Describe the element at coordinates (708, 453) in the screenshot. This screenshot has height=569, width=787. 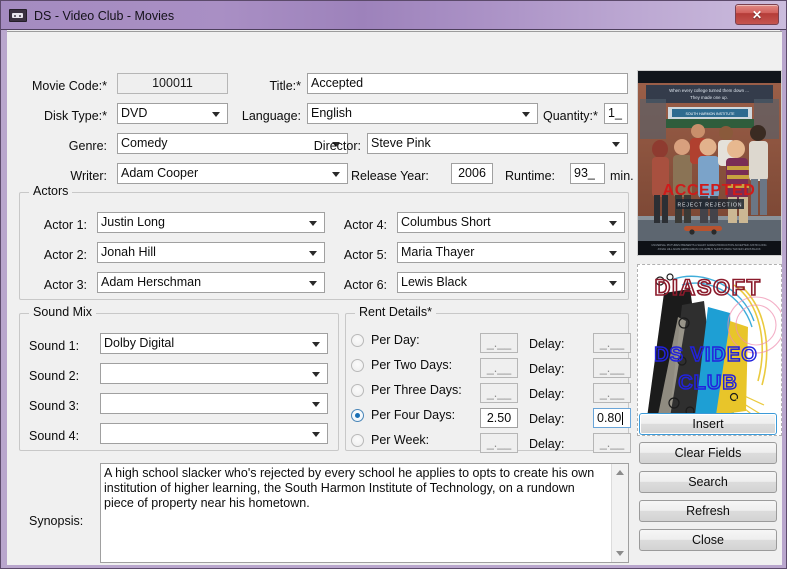
I see `clear-fields-button: Clear Fields` at that location.